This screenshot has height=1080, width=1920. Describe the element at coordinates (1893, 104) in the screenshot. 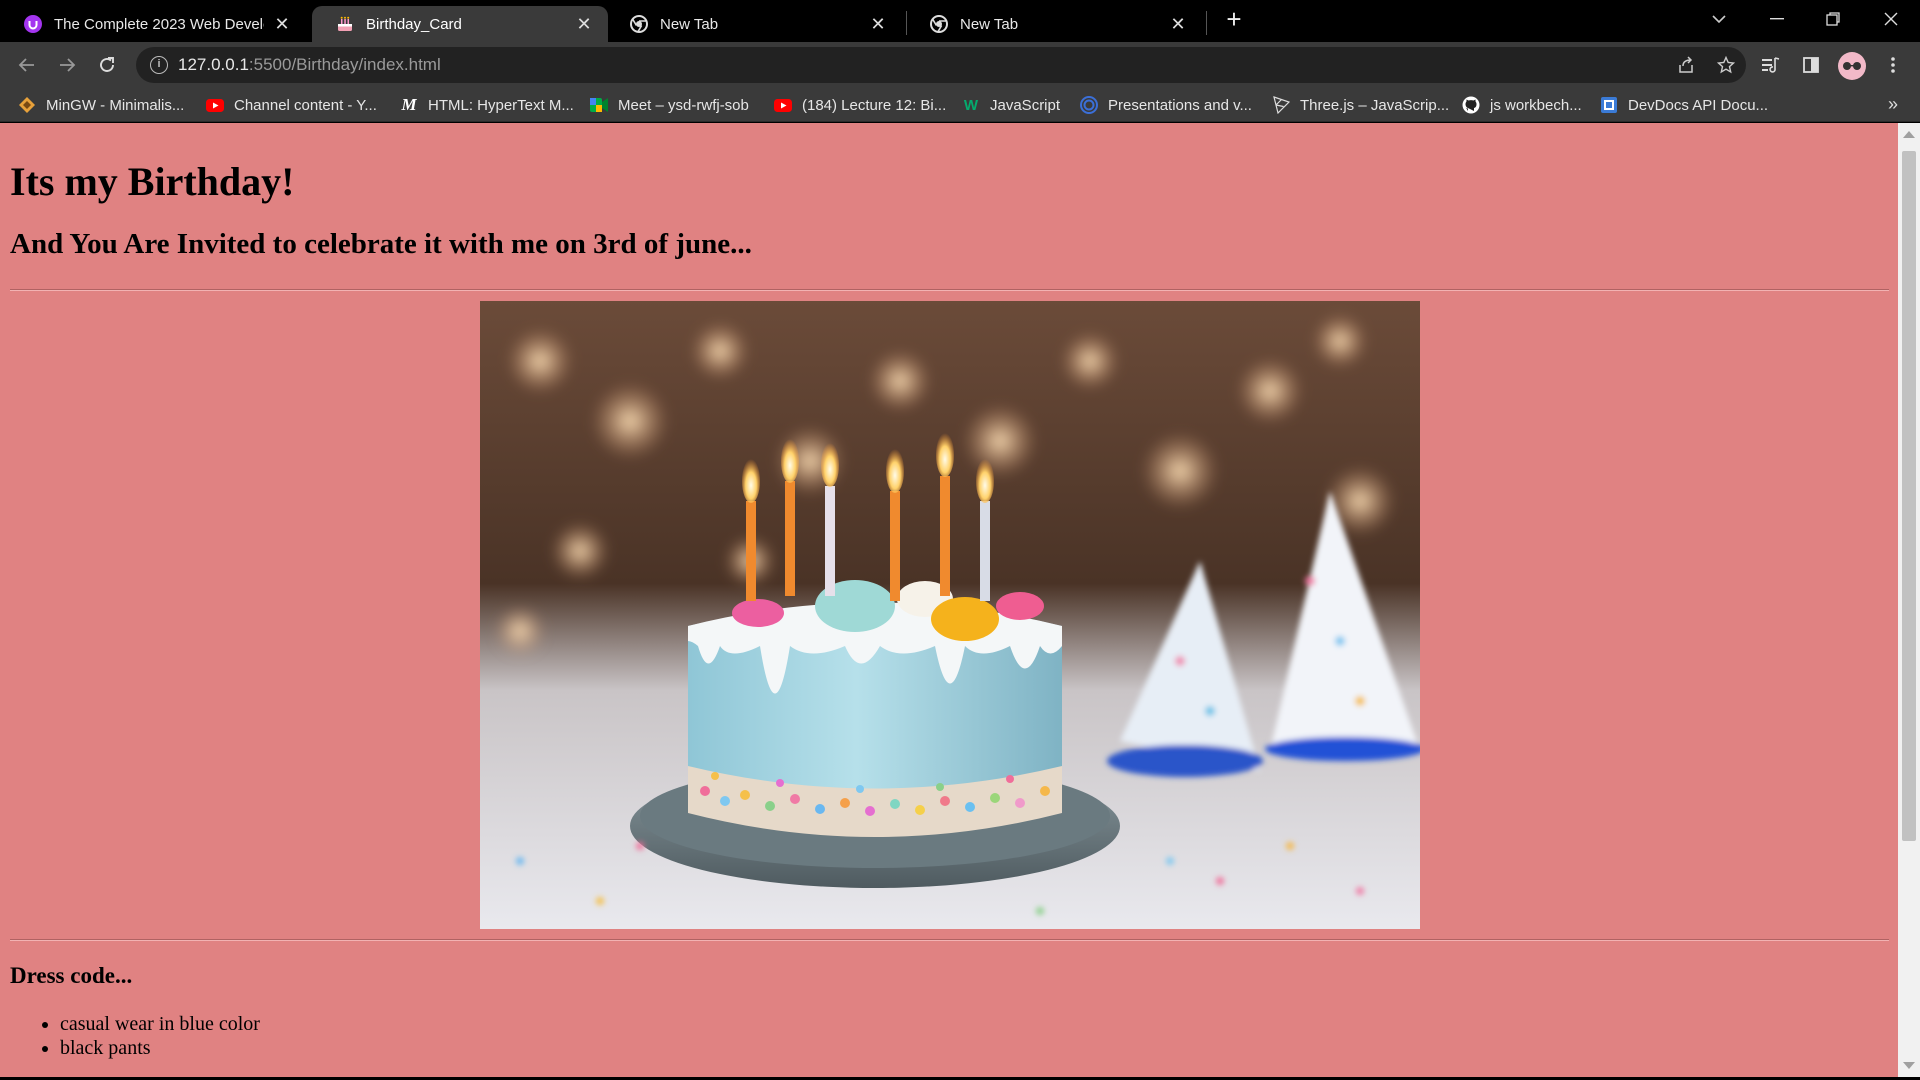

I see `bookmarks-overflow-button: »` at that location.